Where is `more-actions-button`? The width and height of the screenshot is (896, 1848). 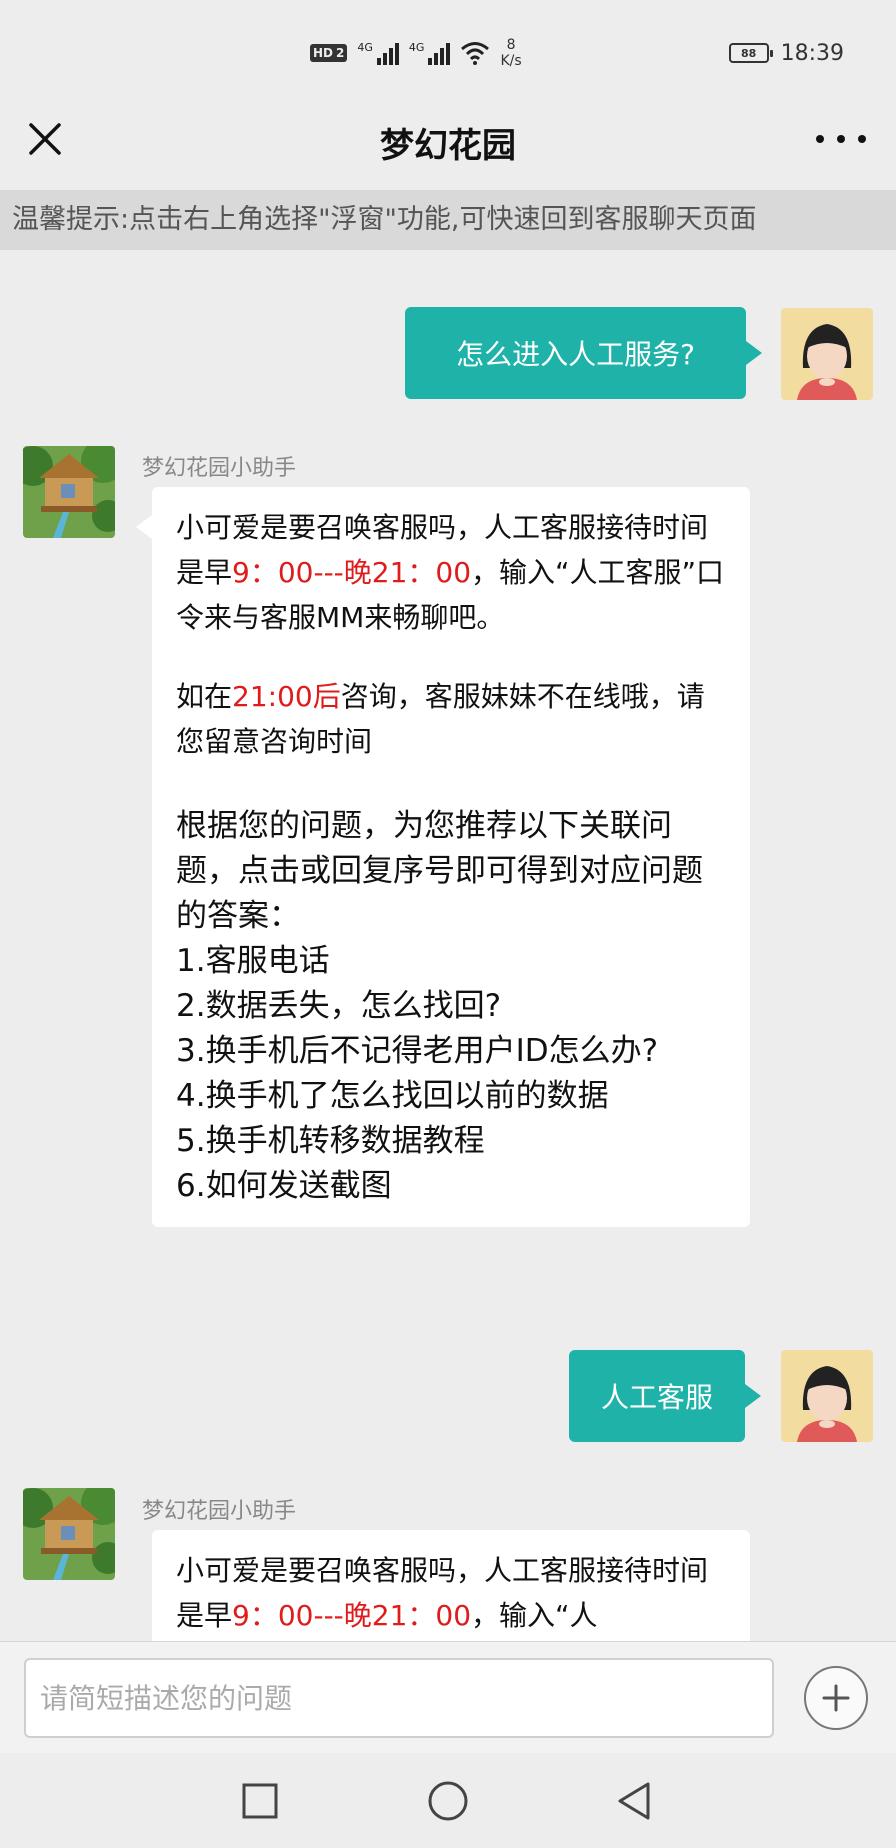 more-actions-button is located at coordinates (836, 1698).